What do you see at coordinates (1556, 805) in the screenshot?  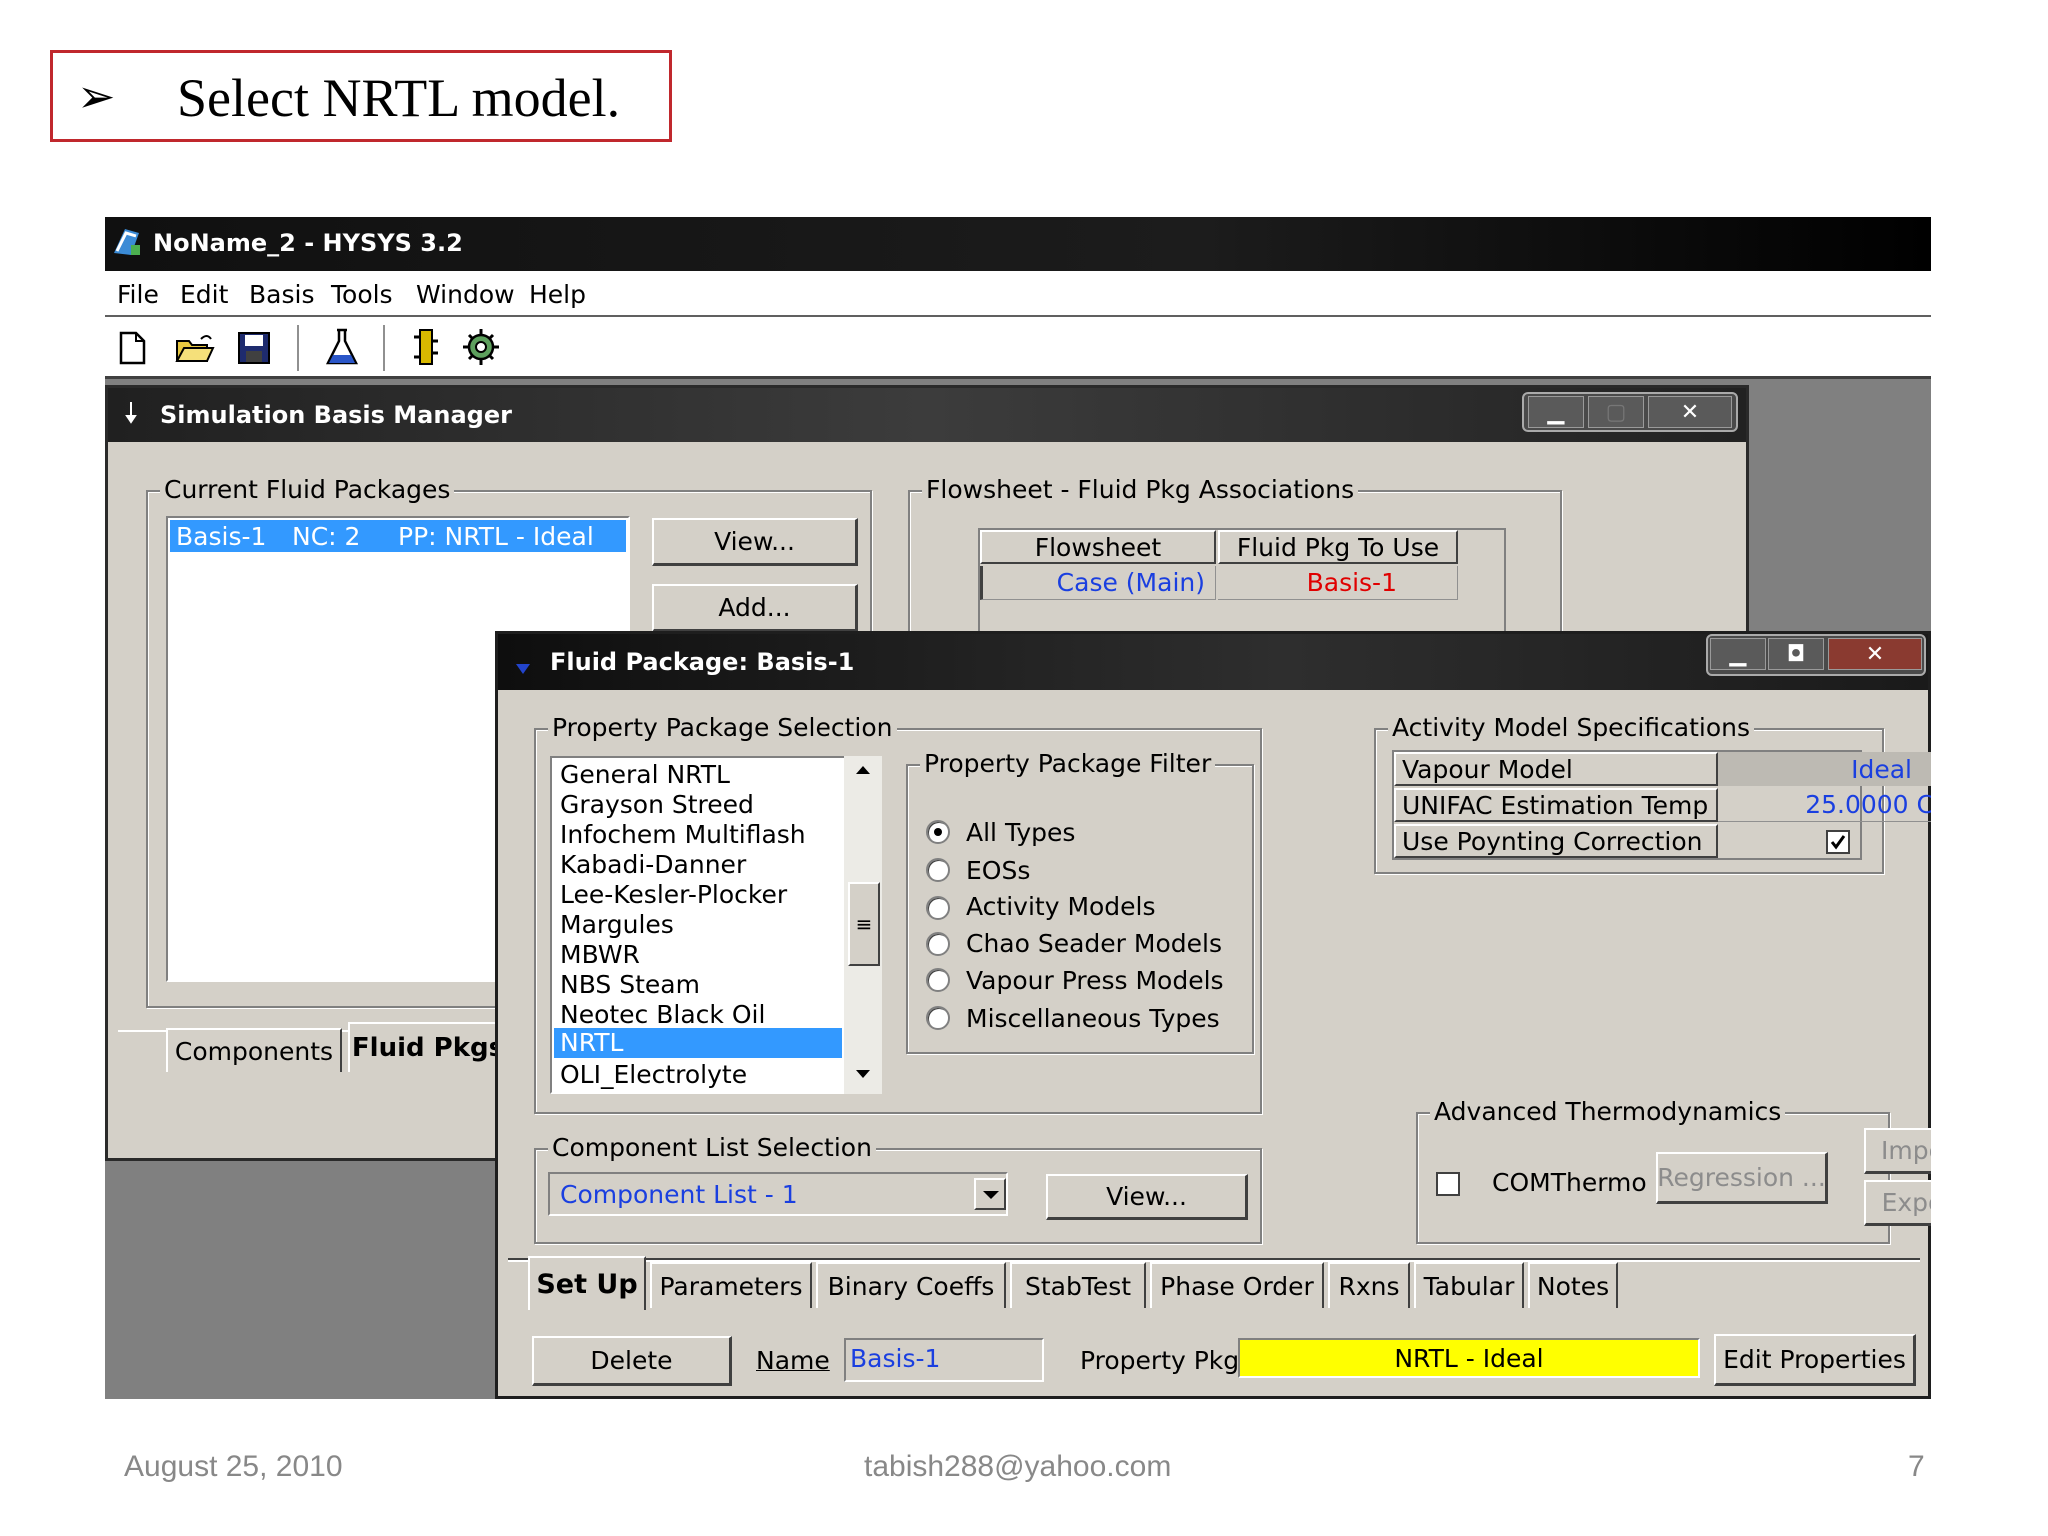 I see `unifac-temp-label: UNIFAC Estimation Temp` at bounding box center [1556, 805].